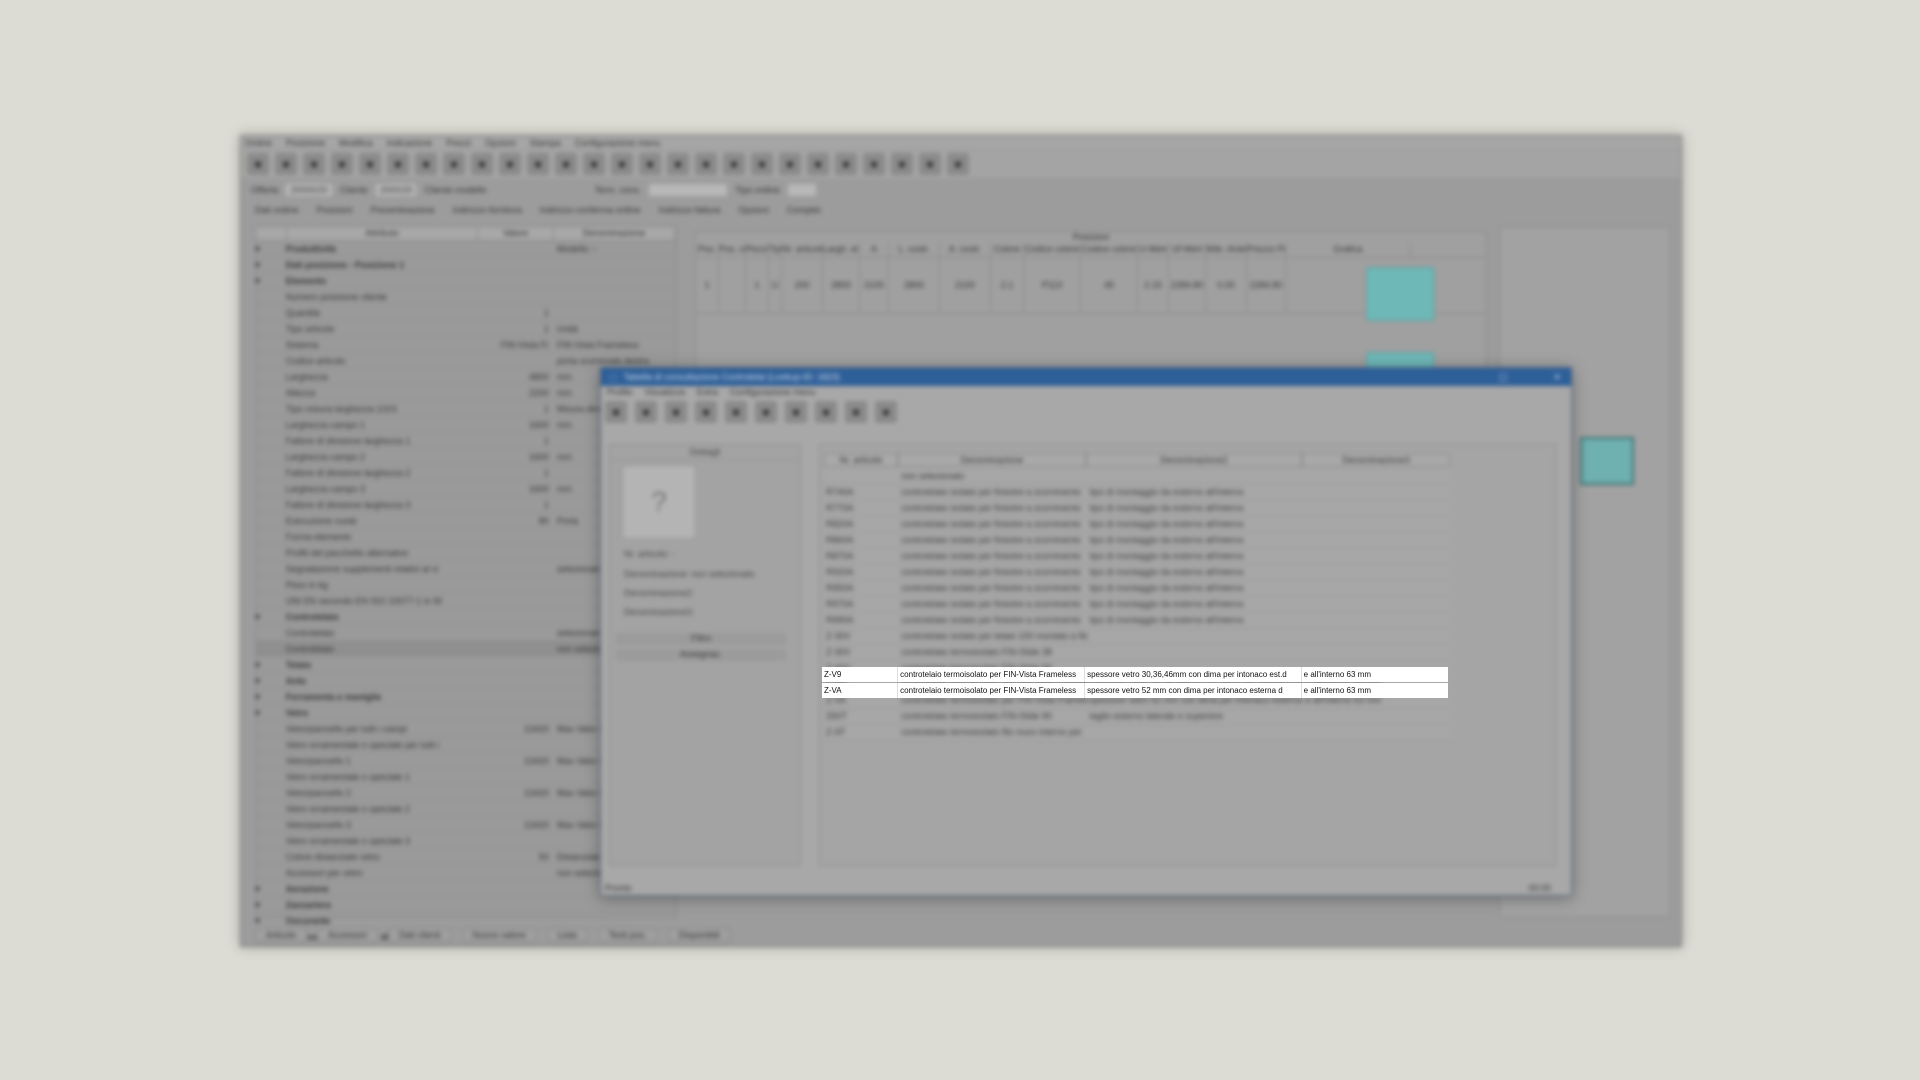 The height and width of the screenshot is (1080, 1920). What do you see at coordinates (466, 297) in the screenshot?
I see `attribute-row: Numero posizione cliente` at bounding box center [466, 297].